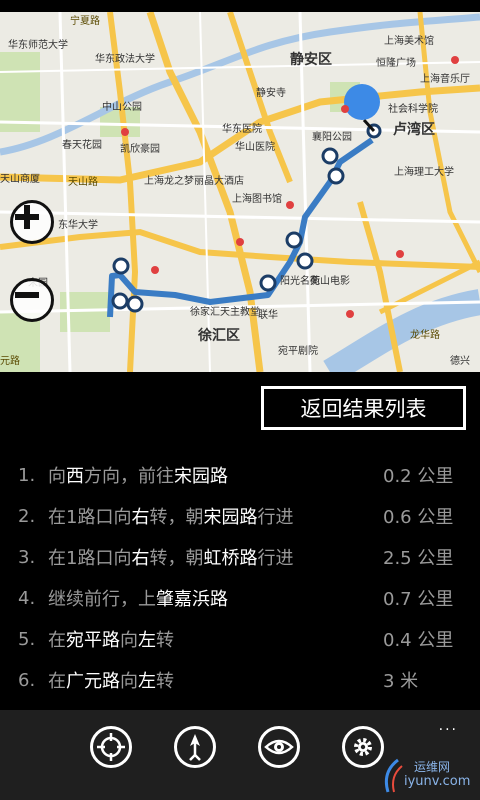 This screenshot has height=800, width=480. What do you see at coordinates (27, 217) in the screenshot?
I see `plus-icon` at bounding box center [27, 217].